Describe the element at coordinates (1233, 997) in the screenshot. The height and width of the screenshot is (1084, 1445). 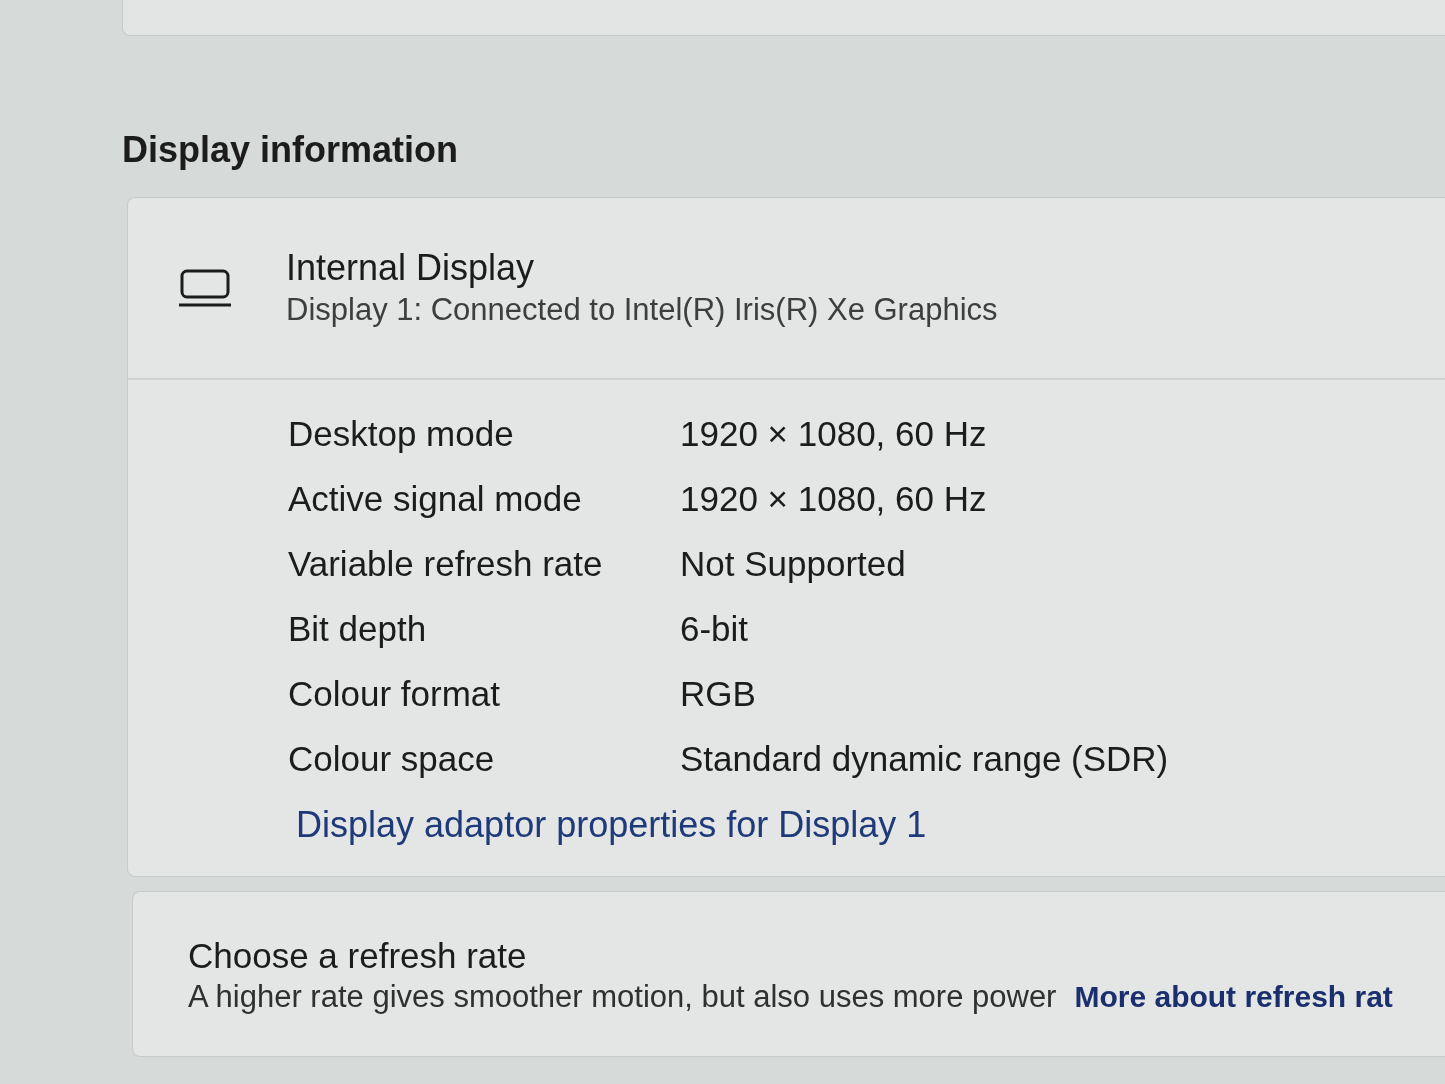
I see `refresh-rate-link: More about refresh rat` at that location.